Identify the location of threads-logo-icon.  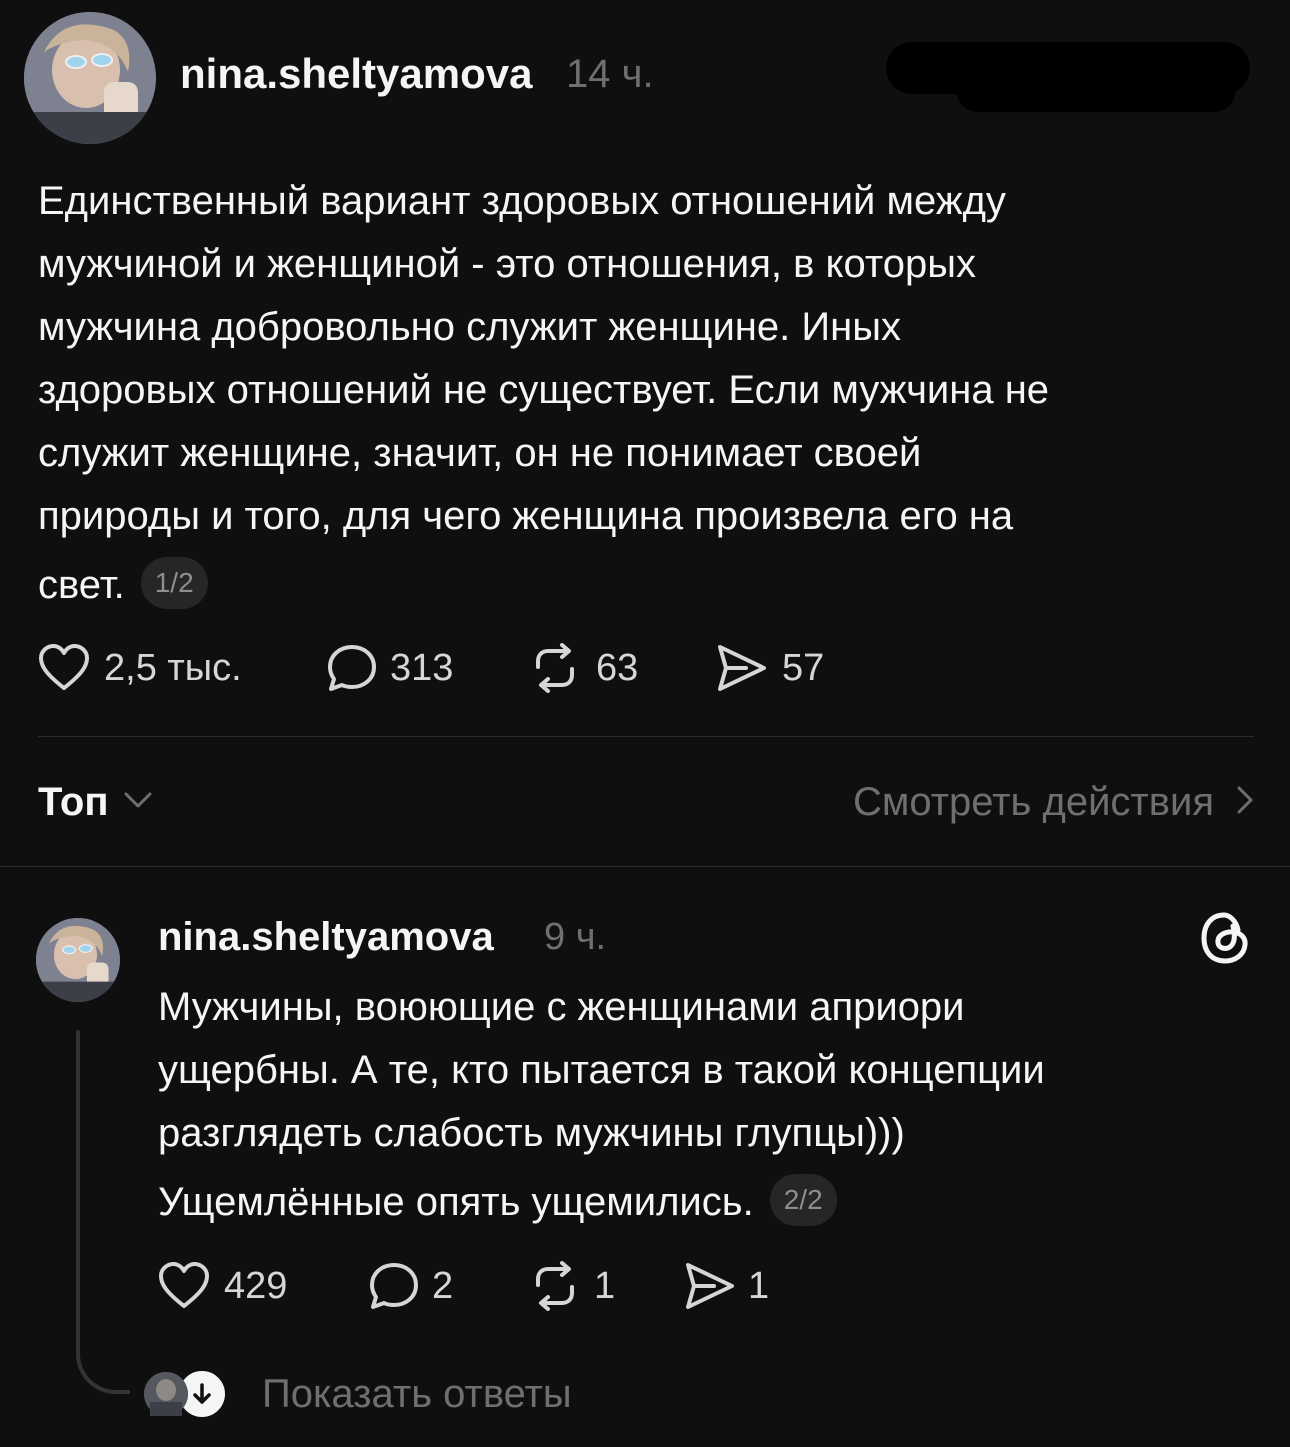
(1225, 938).